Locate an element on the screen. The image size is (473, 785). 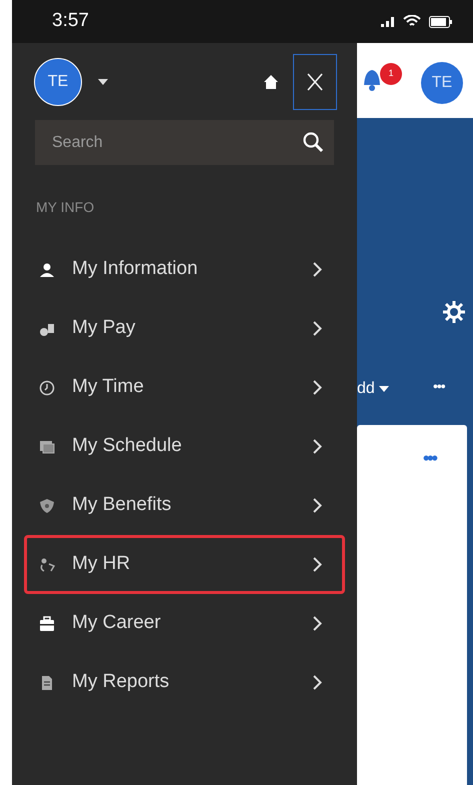
more-button: ••• is located at coordinates (439, 386).